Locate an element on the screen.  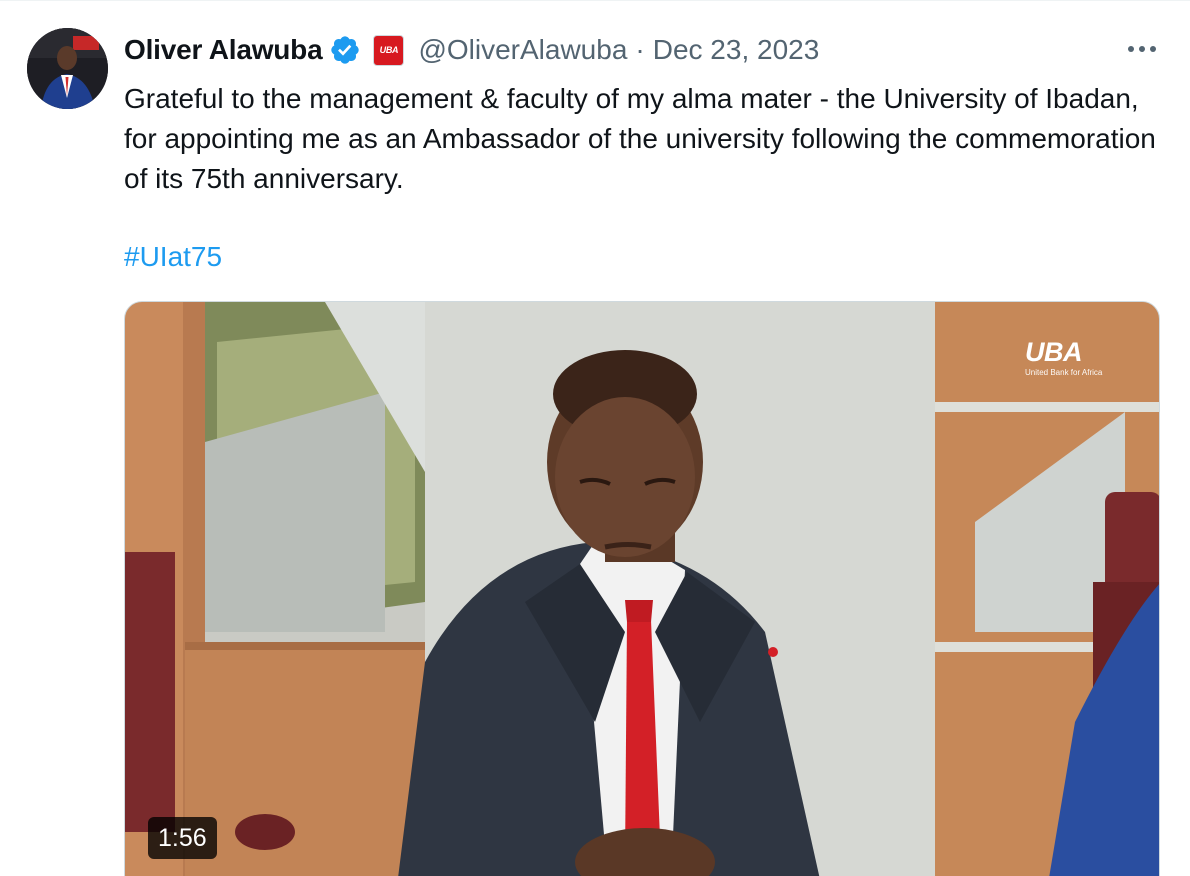
top-divider is located at coordinates (595, 0).